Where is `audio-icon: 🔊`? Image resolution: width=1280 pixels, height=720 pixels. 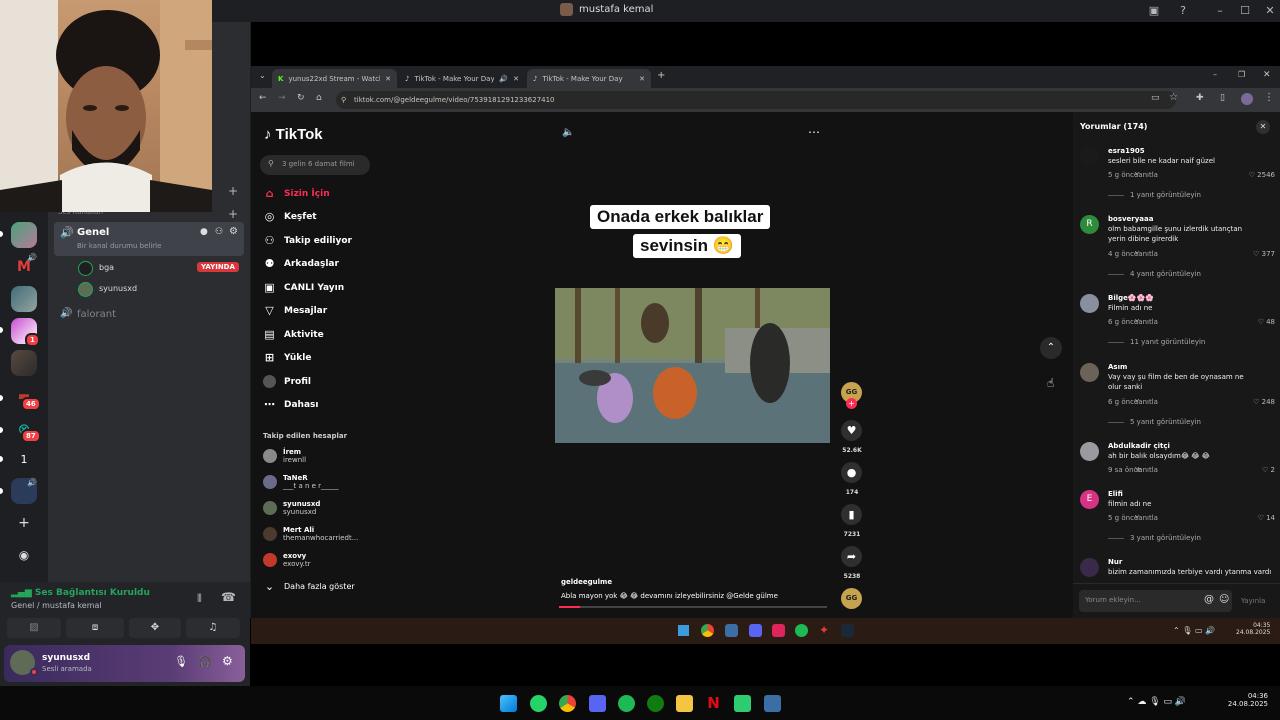 audio-icon: 🔊 is located at coordinates (503, 79).